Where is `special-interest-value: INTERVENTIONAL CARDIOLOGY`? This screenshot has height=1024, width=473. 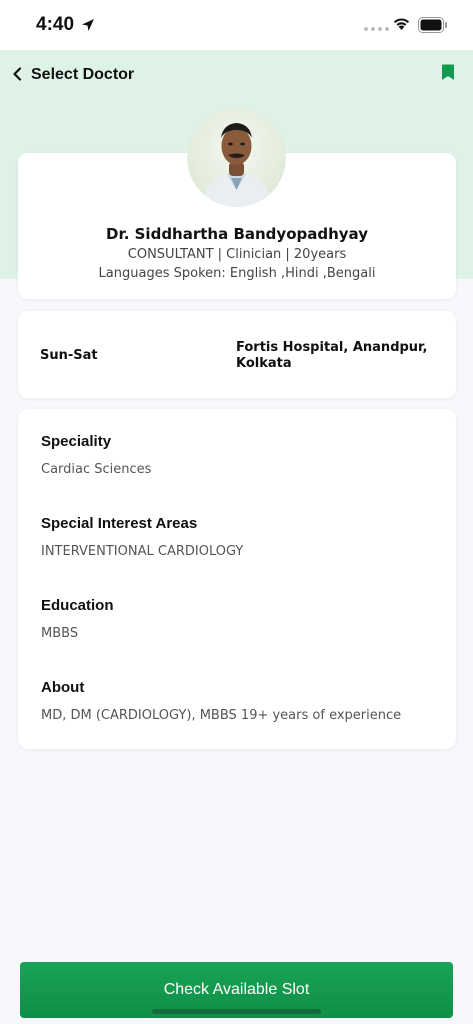 special-interest-value: INTERVENTIONAL CARDIOLOGY is located at coordinates (142, 551).